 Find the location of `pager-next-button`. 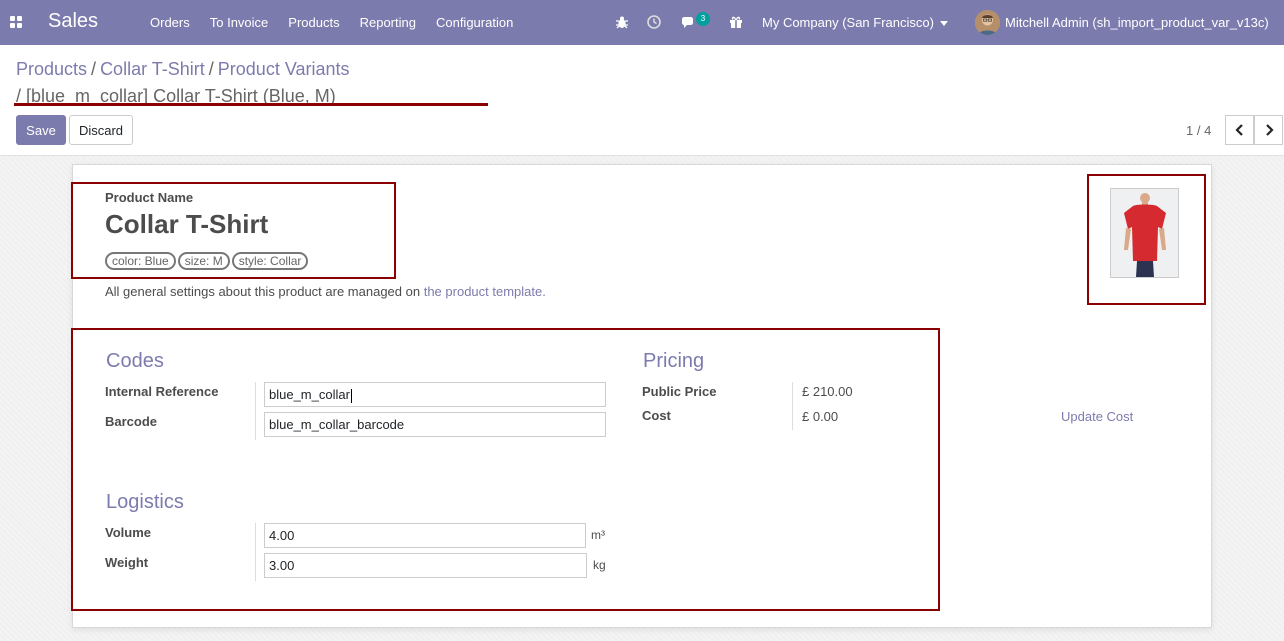

pager-next-button is located at coordinates (1268, 130).